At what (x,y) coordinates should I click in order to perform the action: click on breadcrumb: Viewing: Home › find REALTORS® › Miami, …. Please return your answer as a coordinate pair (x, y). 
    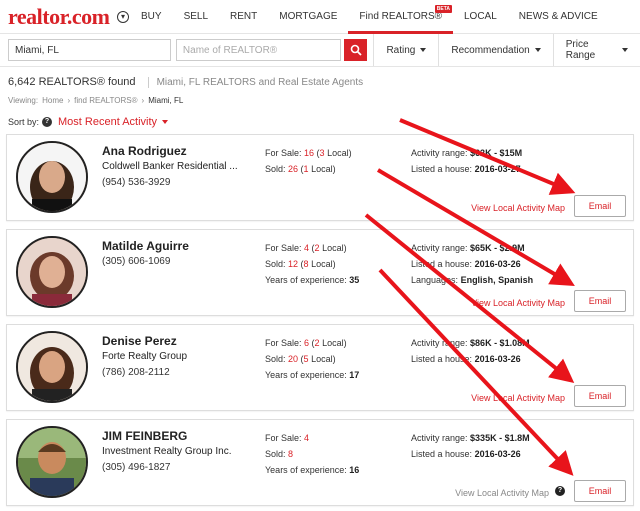
    Looking at the image, I should click on (95, 100).